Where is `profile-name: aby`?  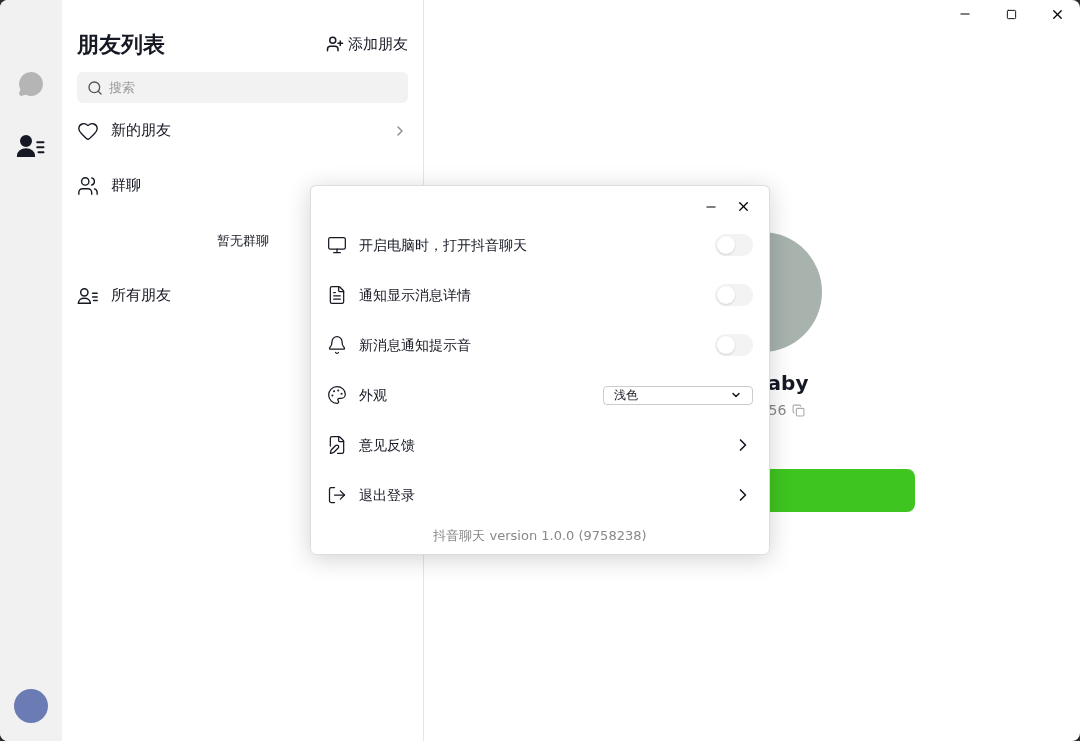
profile-name: aby is located at coordinates (788, 383).